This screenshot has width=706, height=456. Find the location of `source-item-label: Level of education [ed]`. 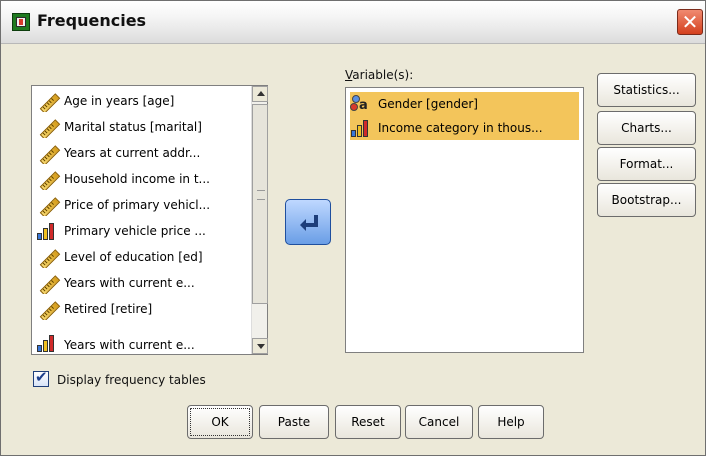

source-item-label: Level of education [ed] is located at coordinates (133, 257).